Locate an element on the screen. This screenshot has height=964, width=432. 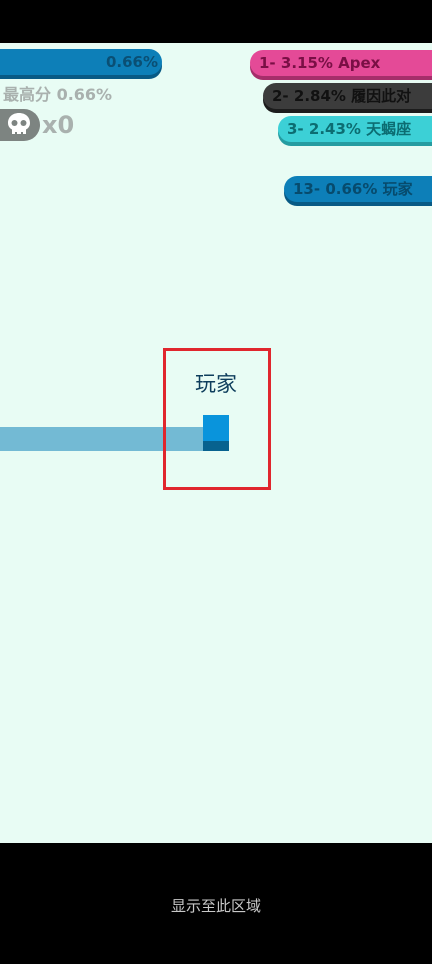
territory-progress-bar: 0.66% is located at coordinates (81, 62).